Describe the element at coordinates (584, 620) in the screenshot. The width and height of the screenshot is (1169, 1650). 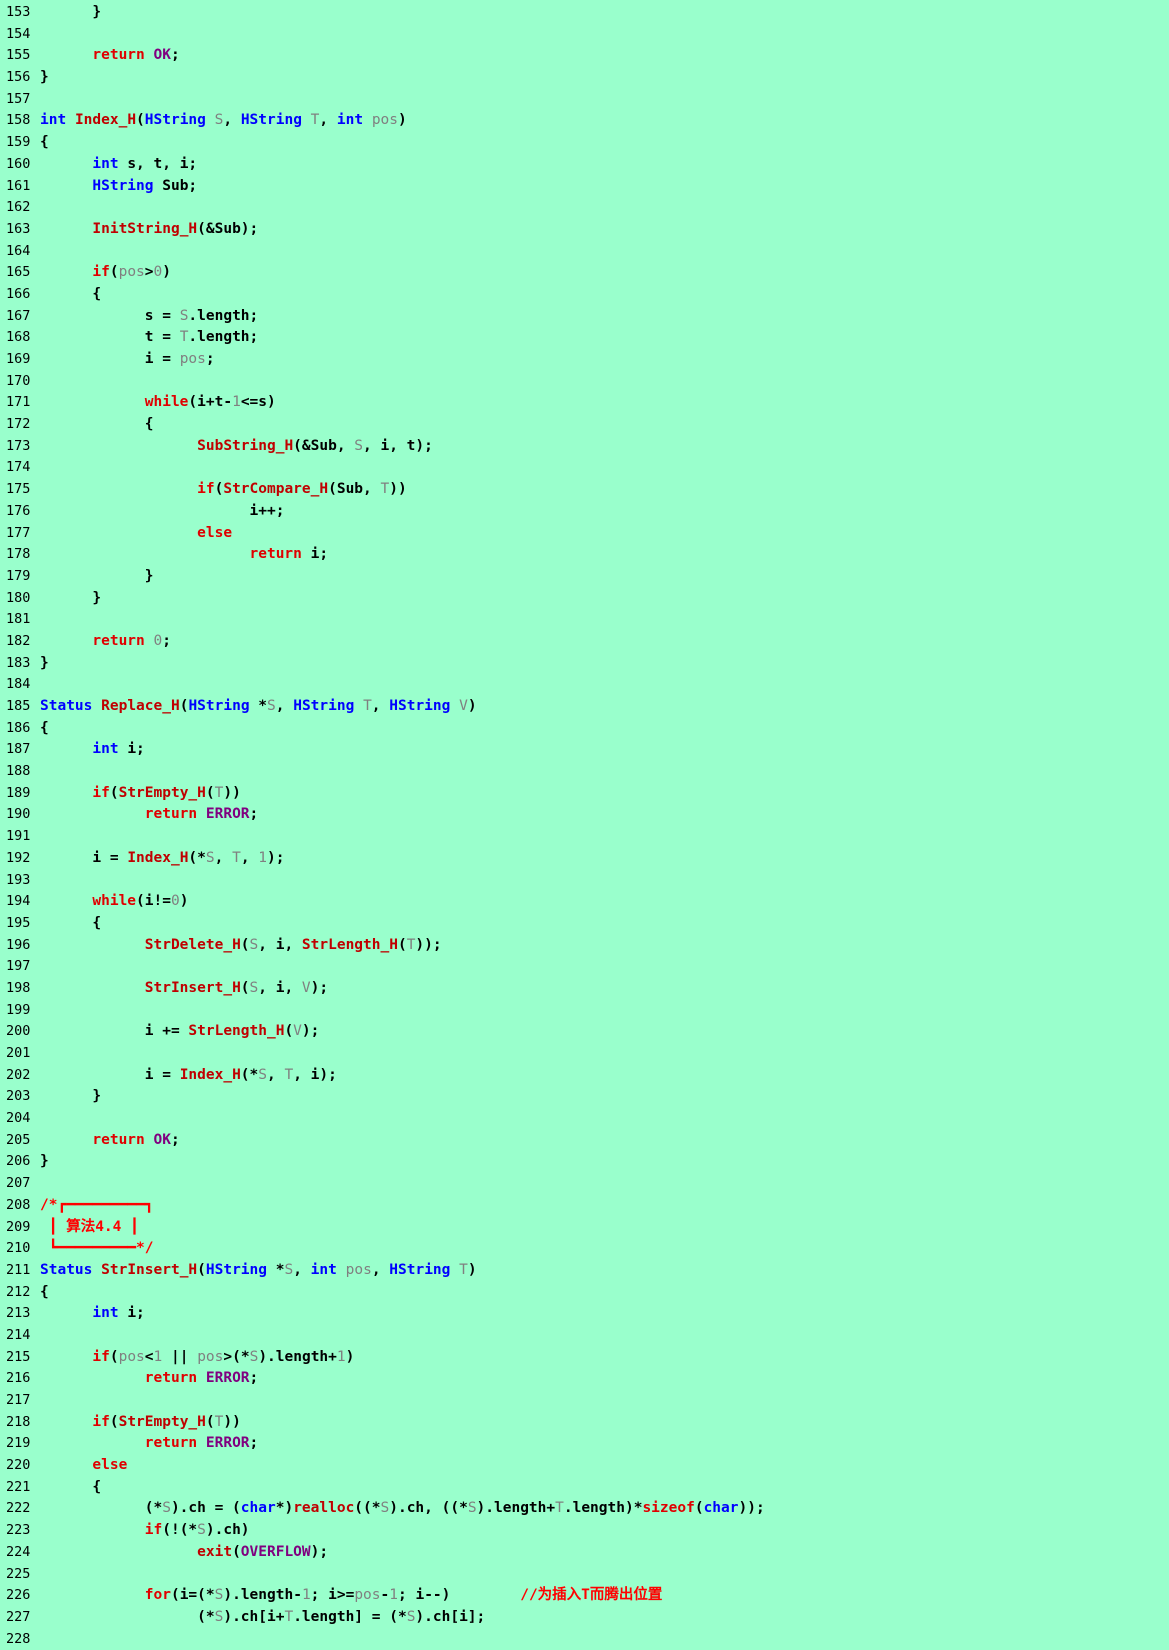
I see `code-line: 181` at that location.